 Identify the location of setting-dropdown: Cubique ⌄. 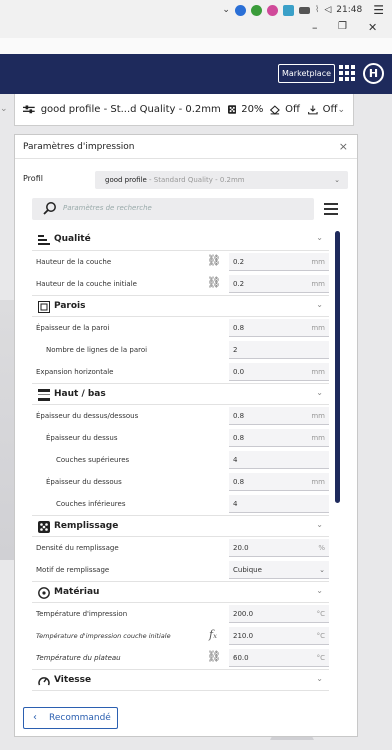
(279, 570).